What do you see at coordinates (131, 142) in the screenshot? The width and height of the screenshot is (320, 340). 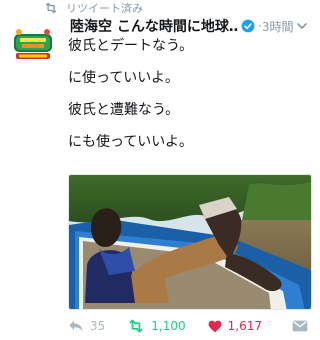 I see `tweet-text-line: にも使っていいよ。` at bounding box center [131, 142].